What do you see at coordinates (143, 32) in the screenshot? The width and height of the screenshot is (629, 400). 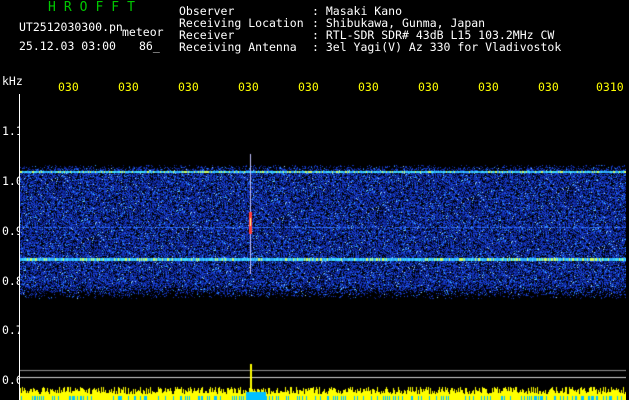 I see `meteor-label: meteor` at bounding box center [143, 32].